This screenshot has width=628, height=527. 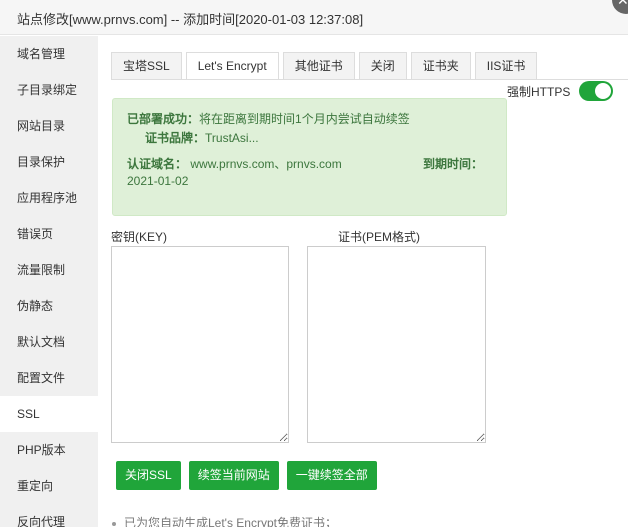 What do you see at coordinates (620, 7) in the screenshot?
I see `close-icon: ✕` at bounding box center [620, 7].